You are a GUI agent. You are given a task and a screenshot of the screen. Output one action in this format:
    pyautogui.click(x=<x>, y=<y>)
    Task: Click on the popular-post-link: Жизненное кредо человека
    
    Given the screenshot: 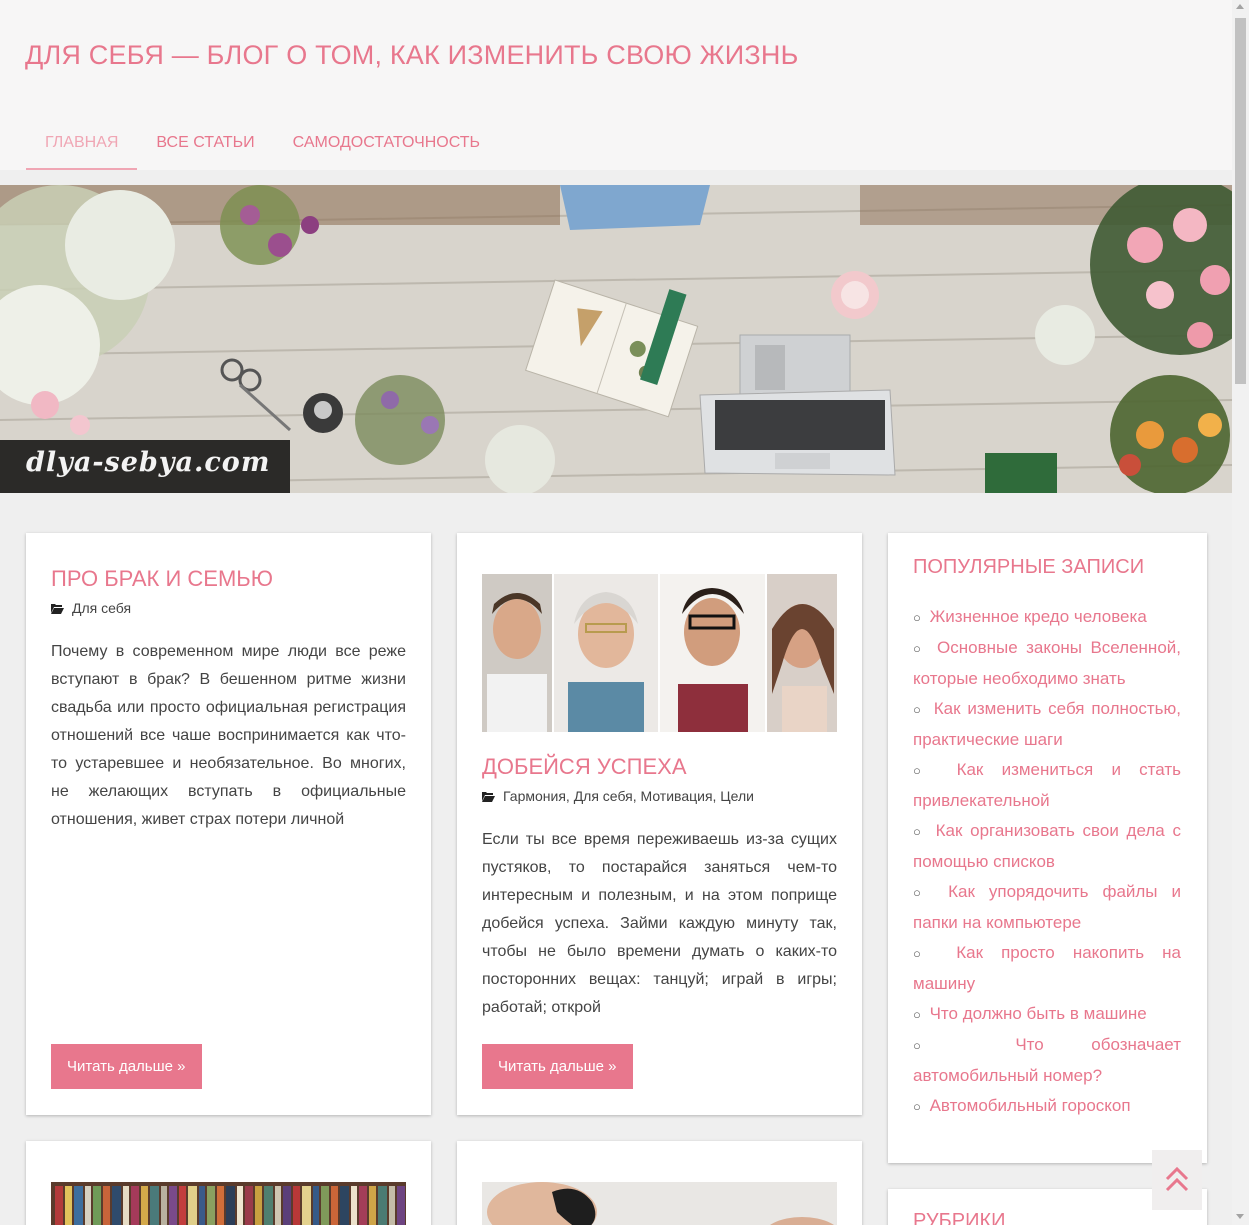 What is the action you would take?
    pyautogui.click(x=1038, y=616)
    